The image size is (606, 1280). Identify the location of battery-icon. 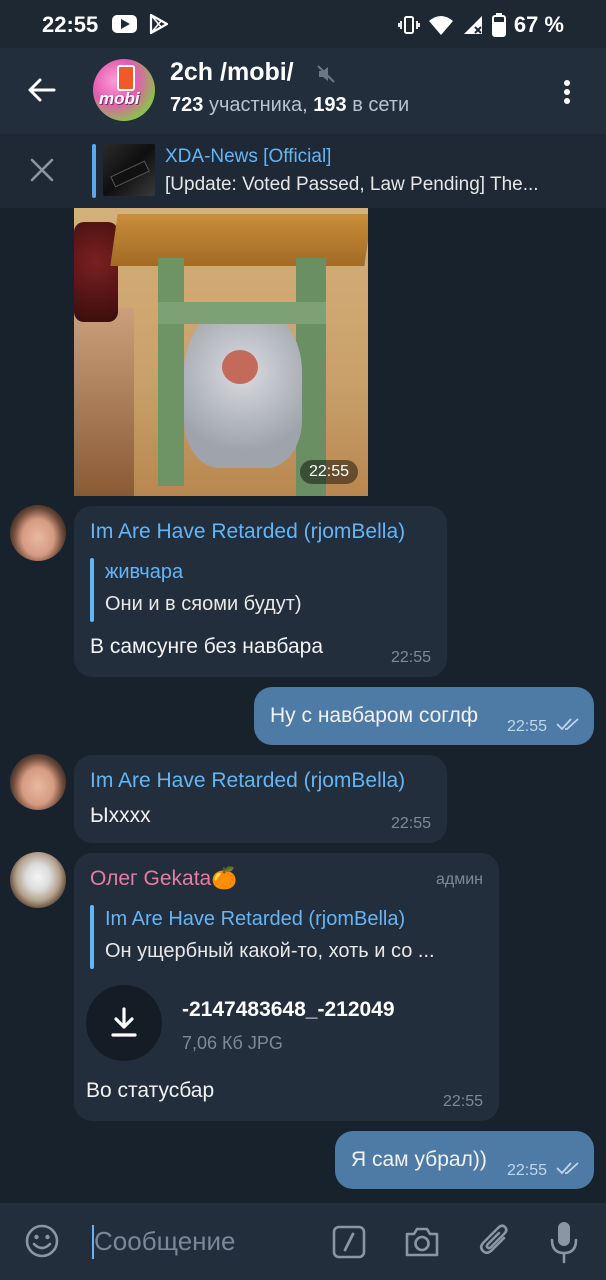
(498, 25).